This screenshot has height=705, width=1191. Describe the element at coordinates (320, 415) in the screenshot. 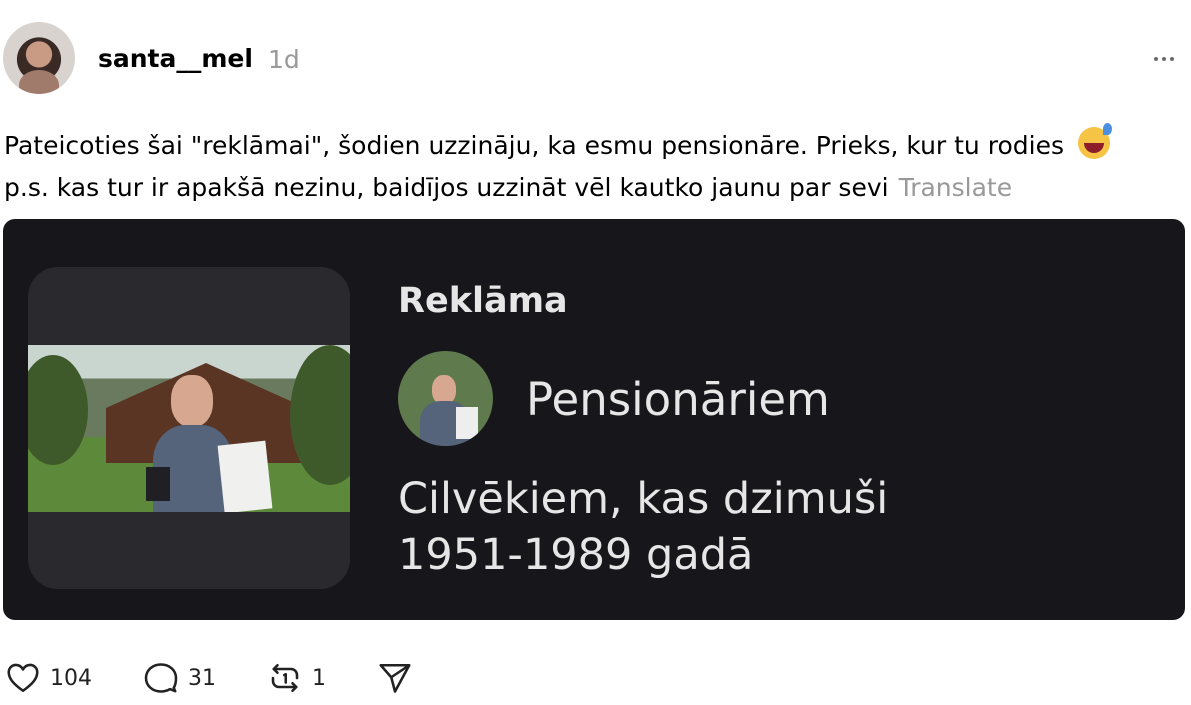

I see `tree-right` at that location.